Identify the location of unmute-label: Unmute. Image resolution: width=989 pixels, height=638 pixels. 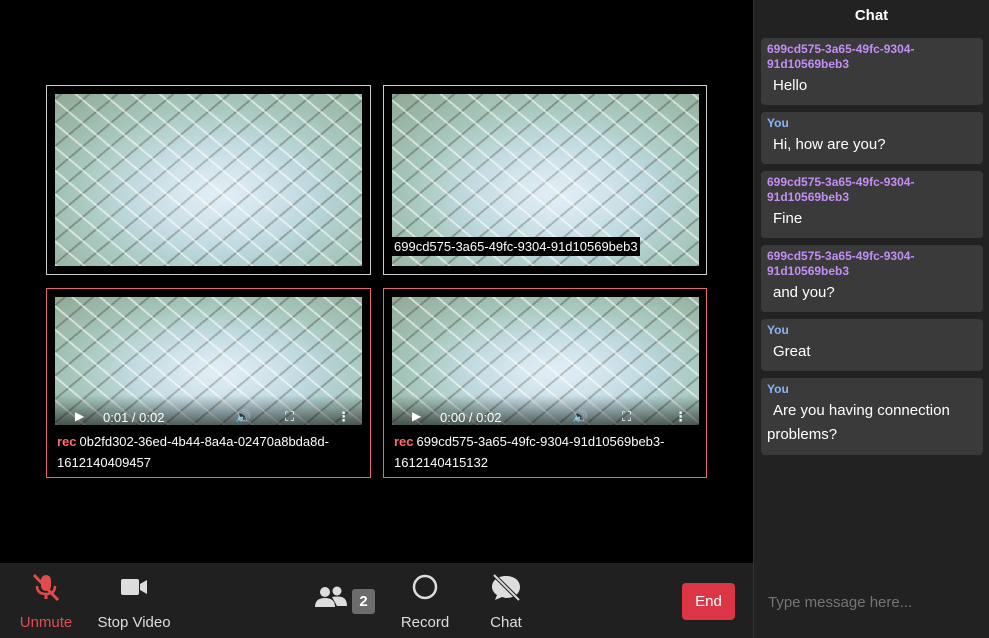
(46, 622).